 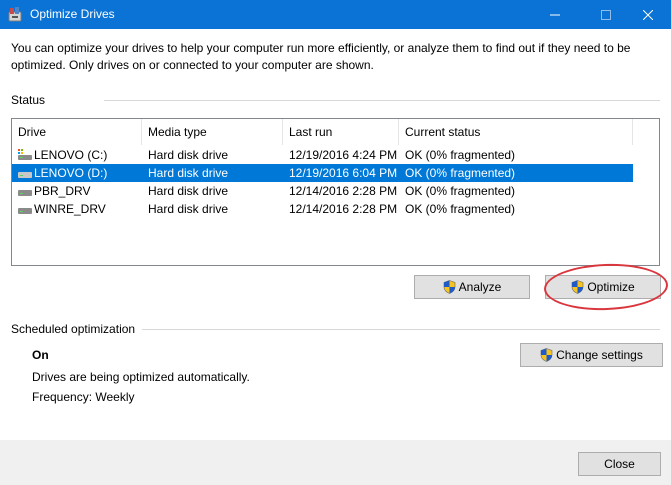 What do you see at coordinates (71, 155) in the screenshot?
I see `drive-name: LENOVO (C:)` at bounding box center [71, 155].